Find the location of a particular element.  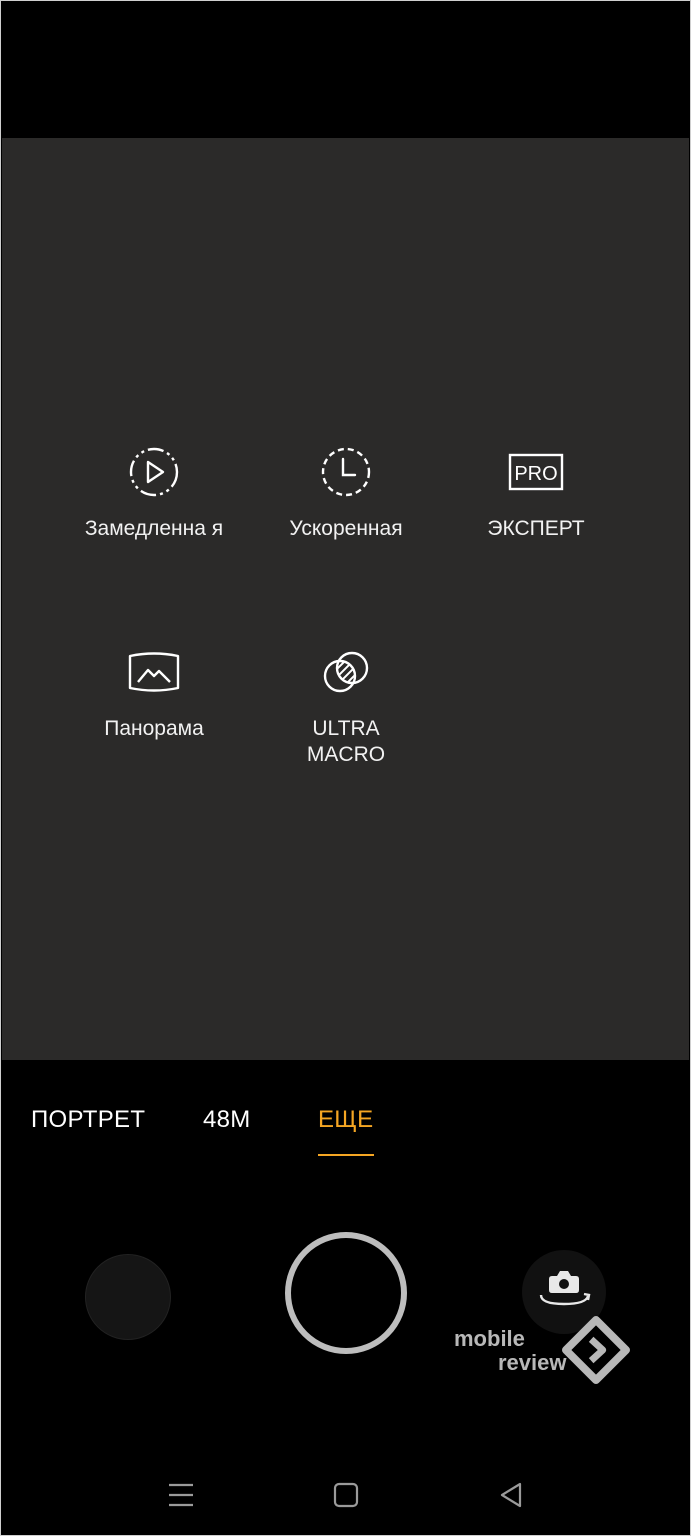

mode-label: Замедленна я is located at coordinates (154, 528).